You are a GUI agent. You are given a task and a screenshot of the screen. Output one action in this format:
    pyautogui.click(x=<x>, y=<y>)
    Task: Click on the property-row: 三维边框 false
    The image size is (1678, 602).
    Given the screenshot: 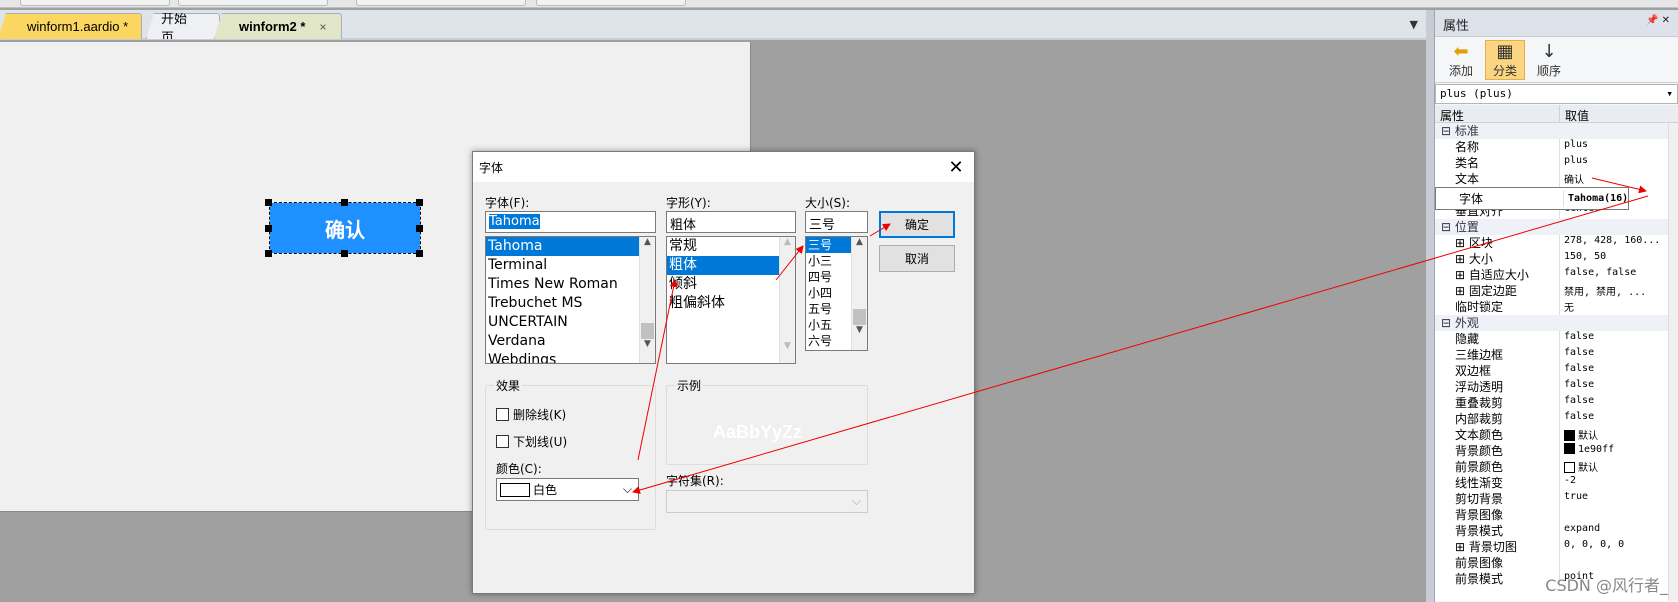 What is the action you would take?
    pyautogui.click(x=1556, y=355)
    